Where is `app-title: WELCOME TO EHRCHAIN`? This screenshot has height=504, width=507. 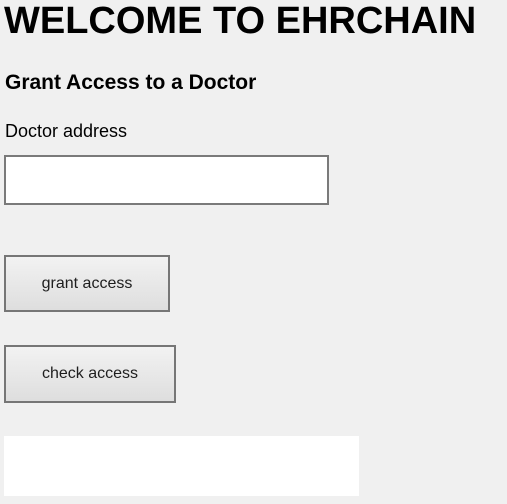 app-title: WELCOME TO EHRCHAIN is located at coordinates (240, 21).